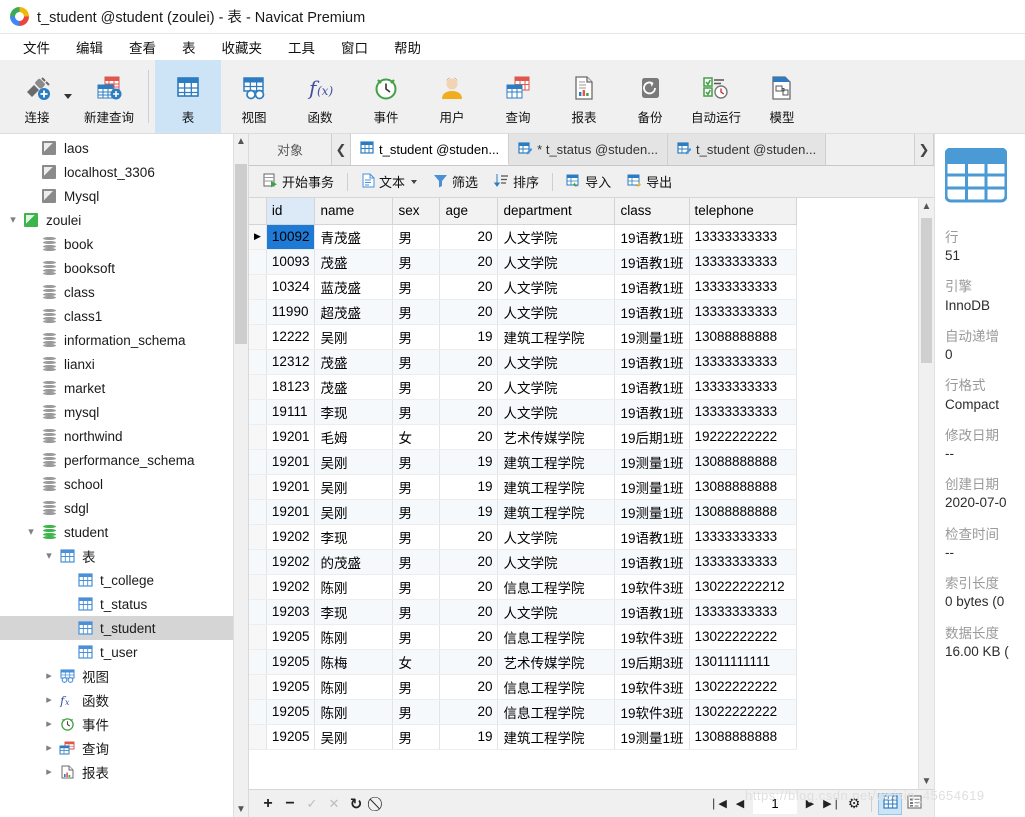 The height and width of the screenshot is (817, 1025). What do you see at coordinates (109, 96) in the screenshot?
I see `toolbar-new-query-button: 新建查询` at bounding box center [109, 96].